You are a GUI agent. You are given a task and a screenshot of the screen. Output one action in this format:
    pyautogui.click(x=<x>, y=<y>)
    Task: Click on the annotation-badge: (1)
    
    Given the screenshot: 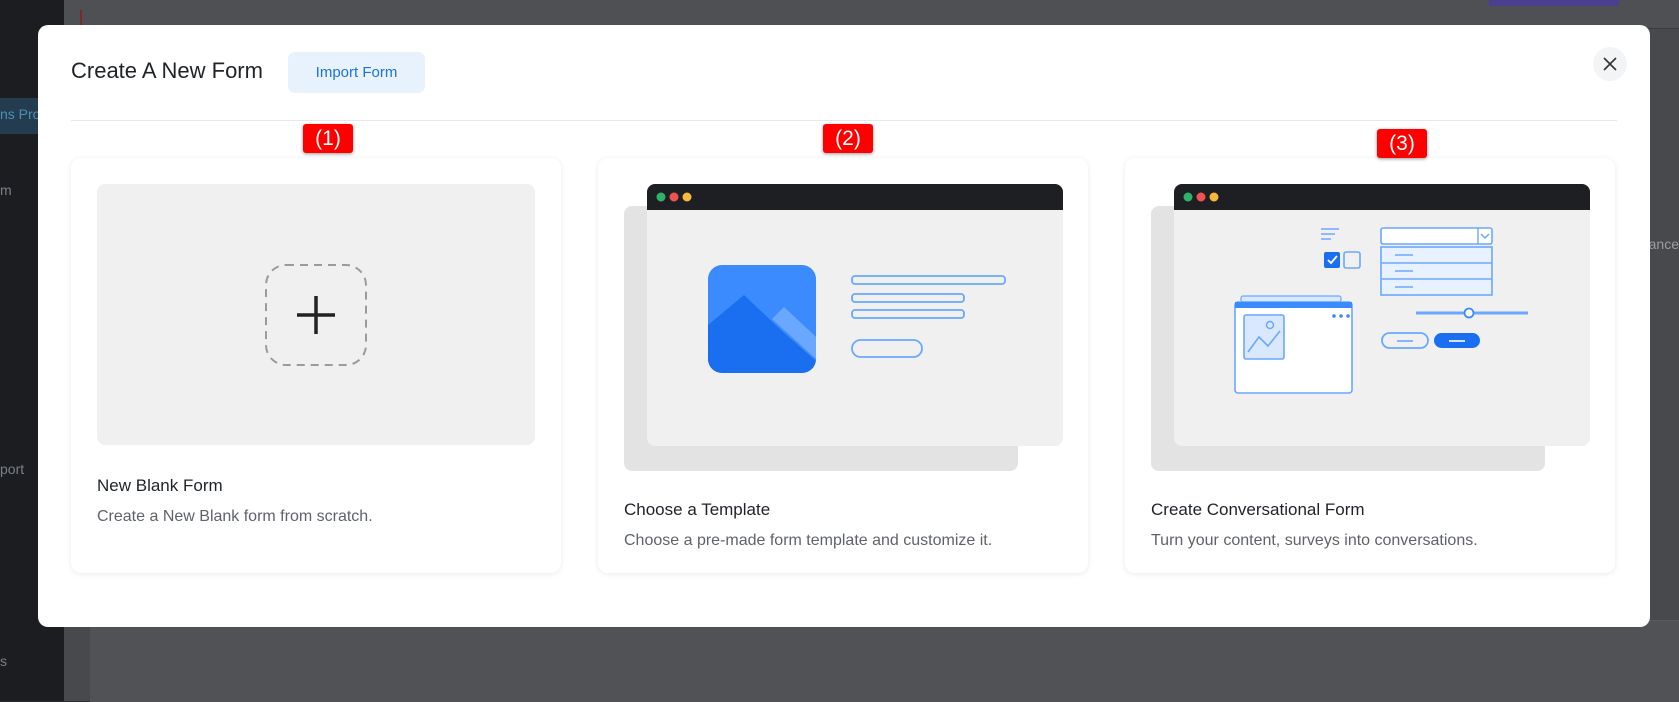 What is the action you would take?
    pyautogui.click(x=328, y=138)
    